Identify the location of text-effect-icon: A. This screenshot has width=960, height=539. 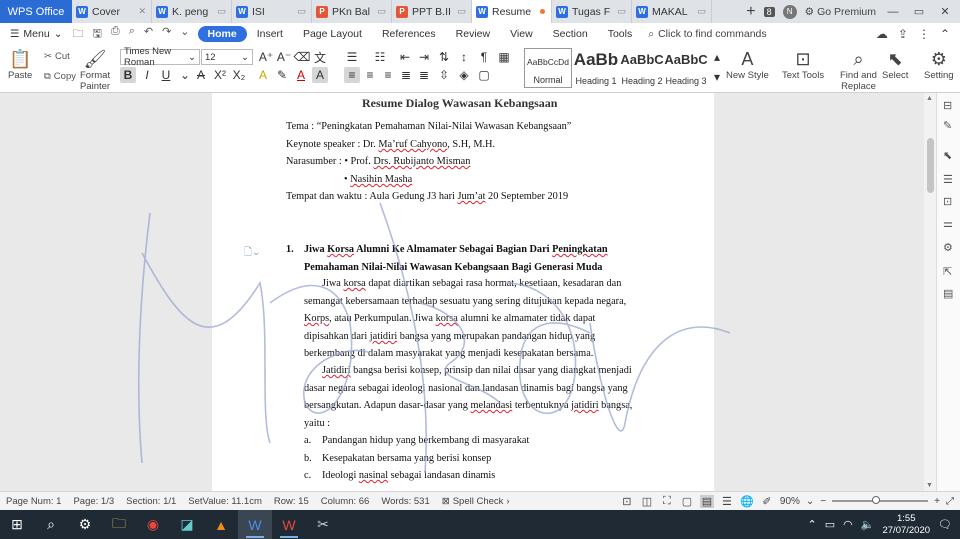
(263, 75).